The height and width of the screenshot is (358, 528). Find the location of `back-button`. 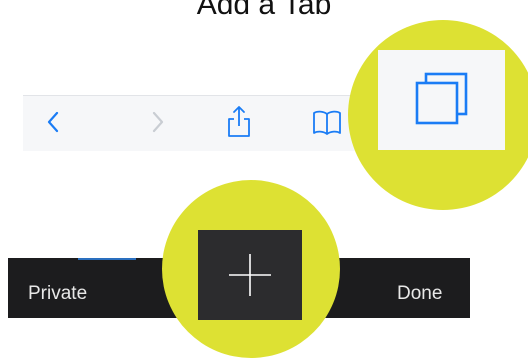

back-button is located at coordinates (53, 122).